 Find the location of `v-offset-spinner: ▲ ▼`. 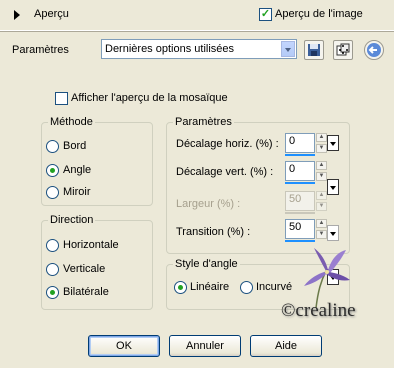

v-offset-spinner: ▲ ▼ is located at coordinates (321, 171).